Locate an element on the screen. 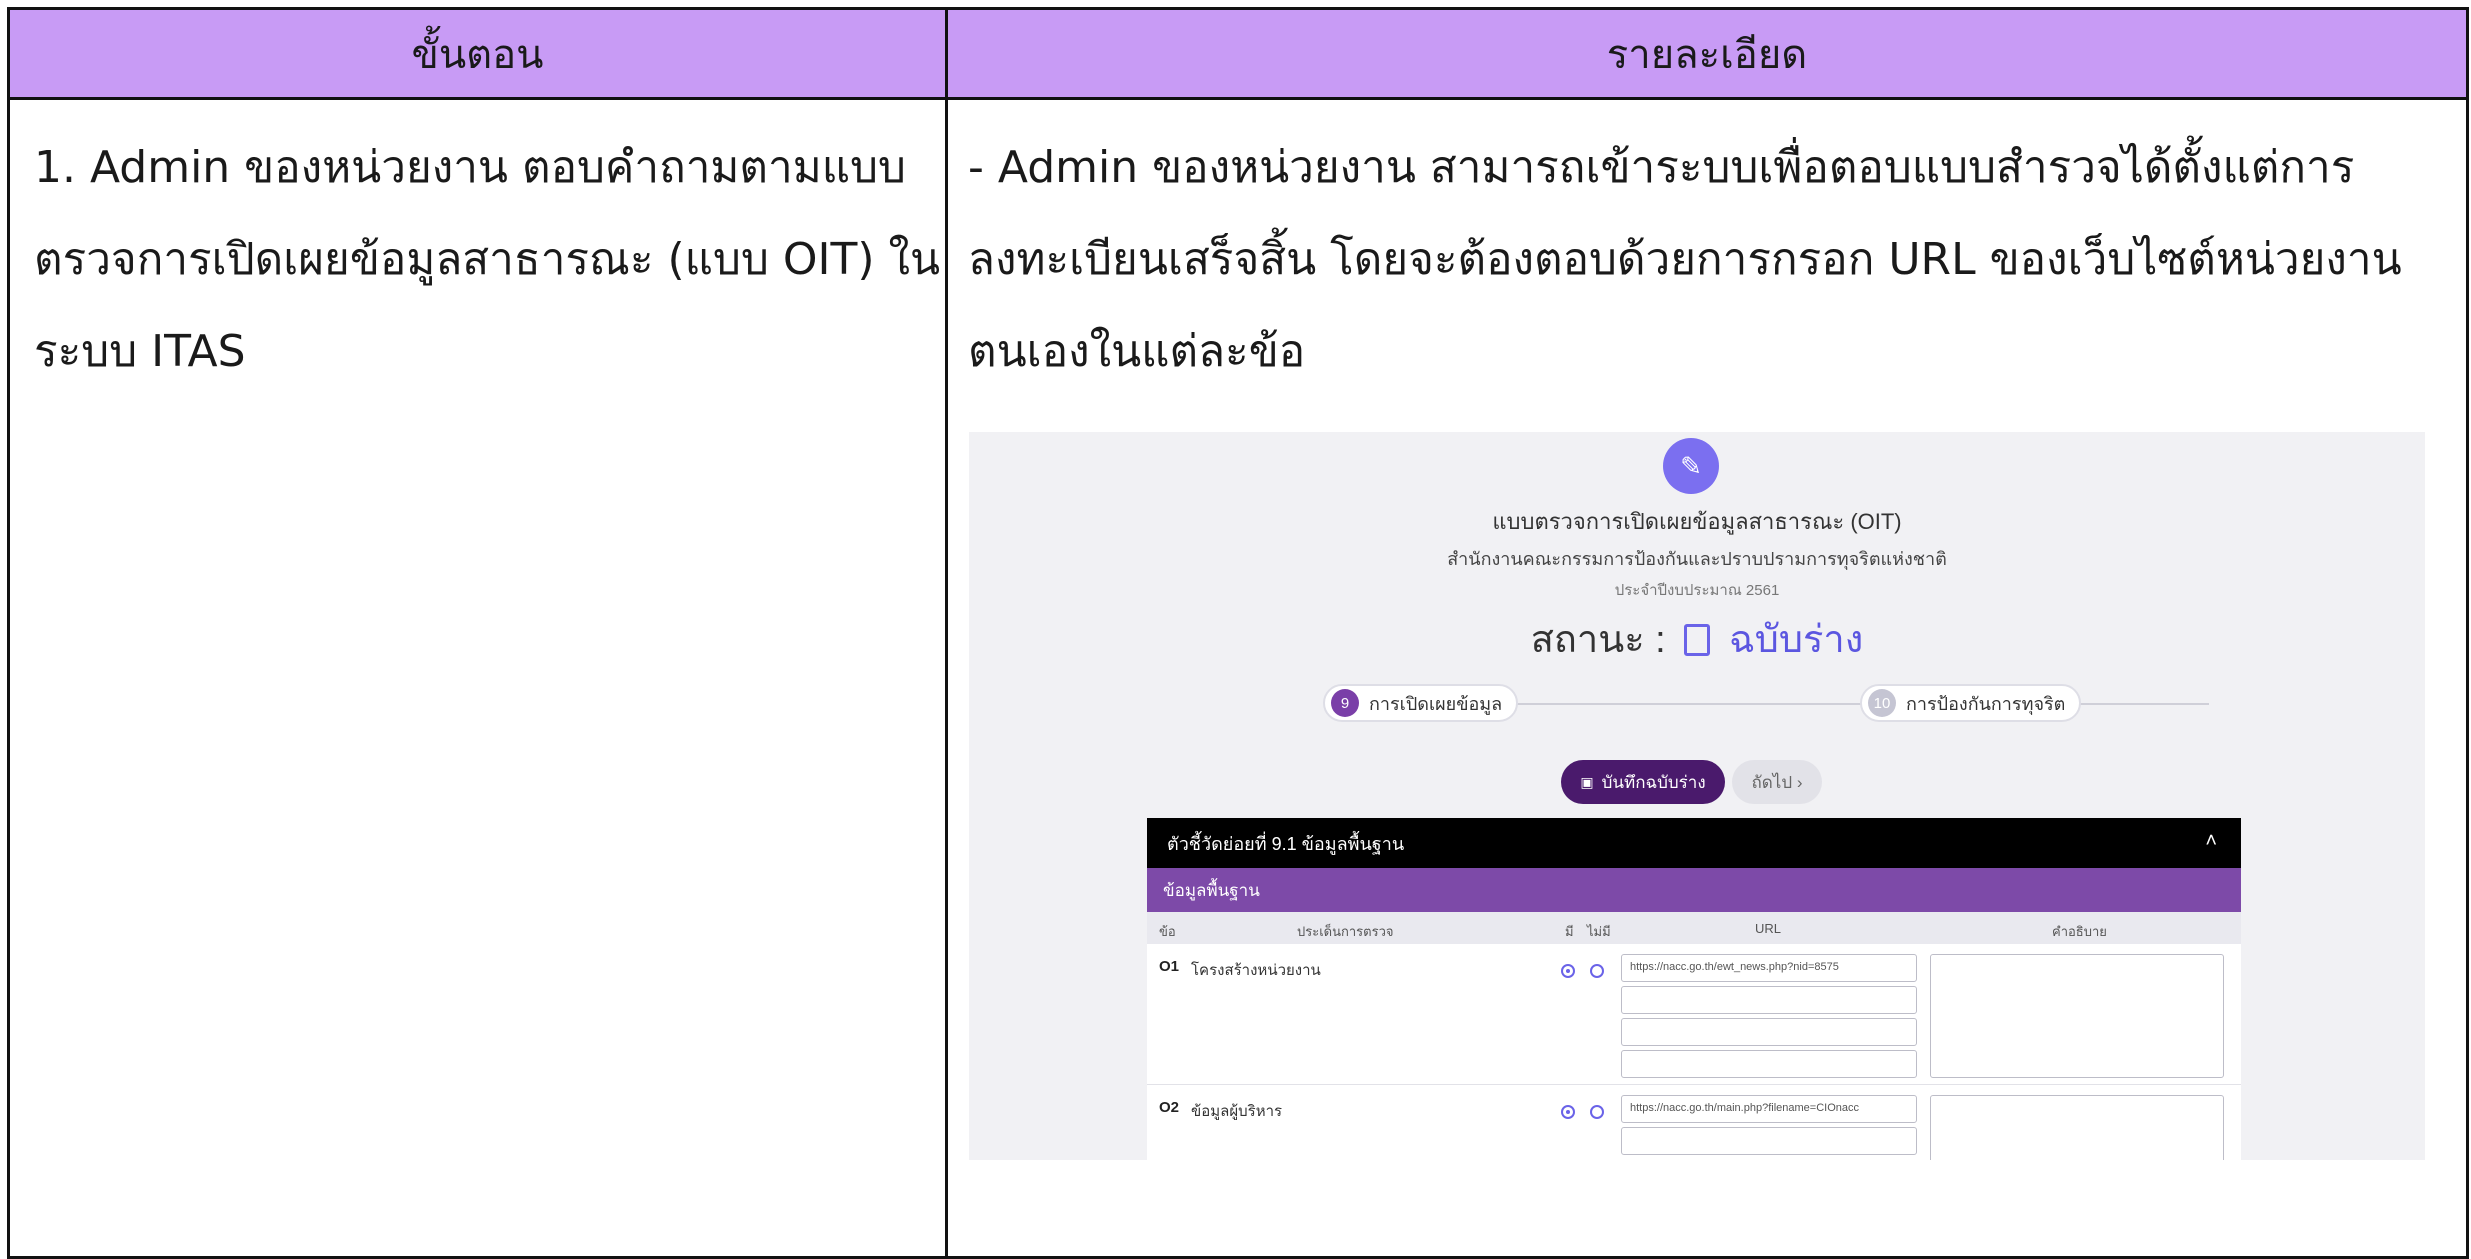 This screenshot has height=1259, width=2471. edit-pencil-icon: ✎ is located at coordinates (1691, 466).